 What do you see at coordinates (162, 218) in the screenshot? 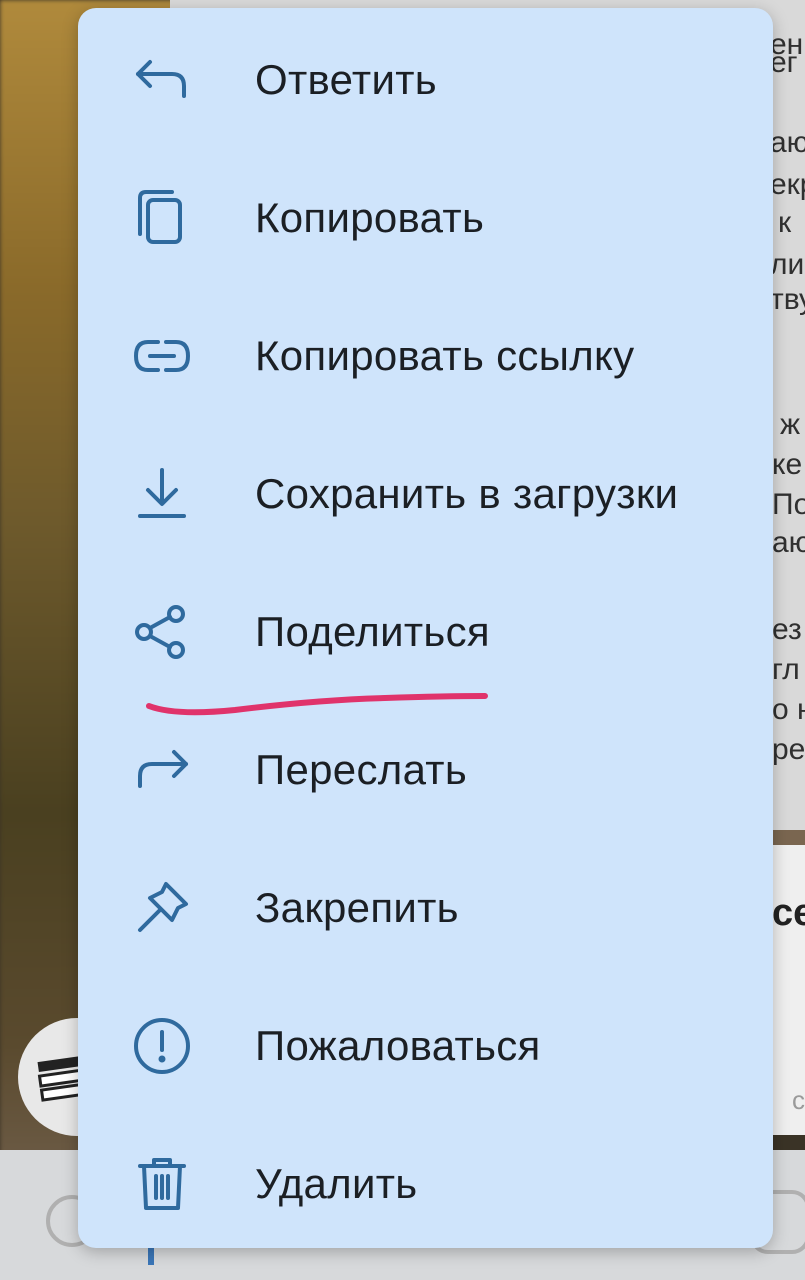
I see `copy-icon` at bounding box center [162, 218].